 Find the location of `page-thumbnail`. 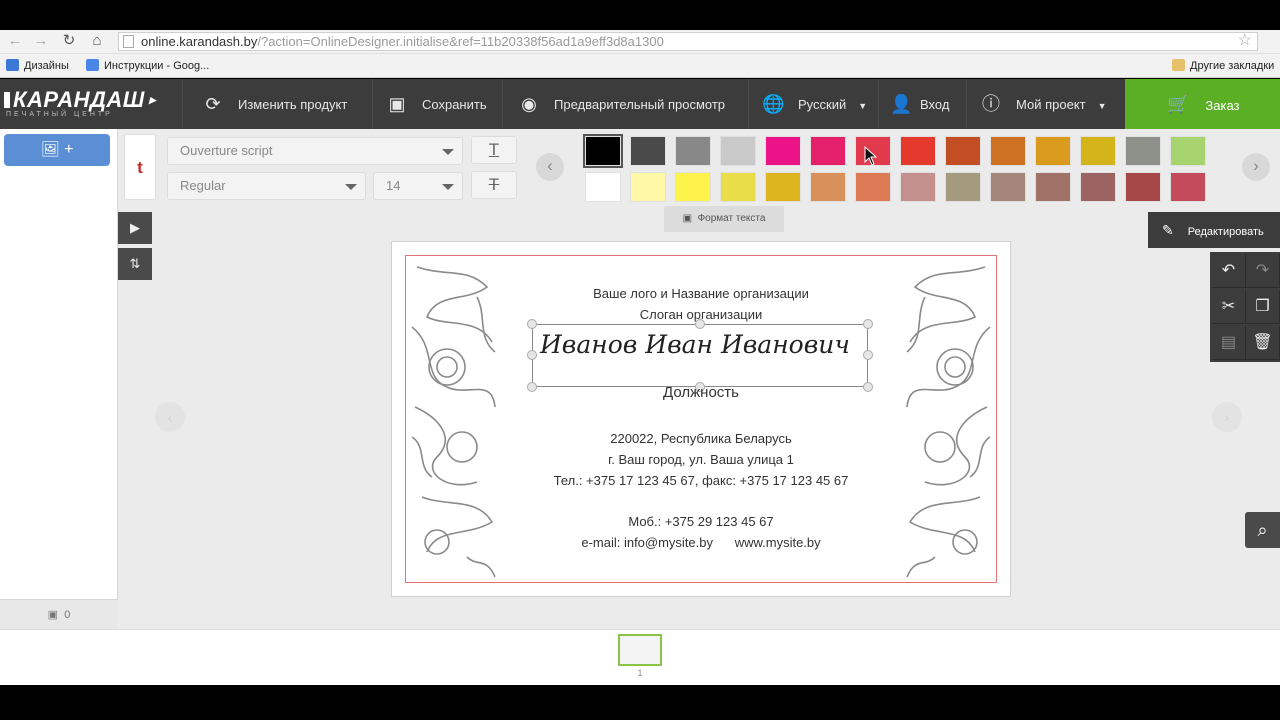

page-thumbnail is located at coordinates (640, 650).